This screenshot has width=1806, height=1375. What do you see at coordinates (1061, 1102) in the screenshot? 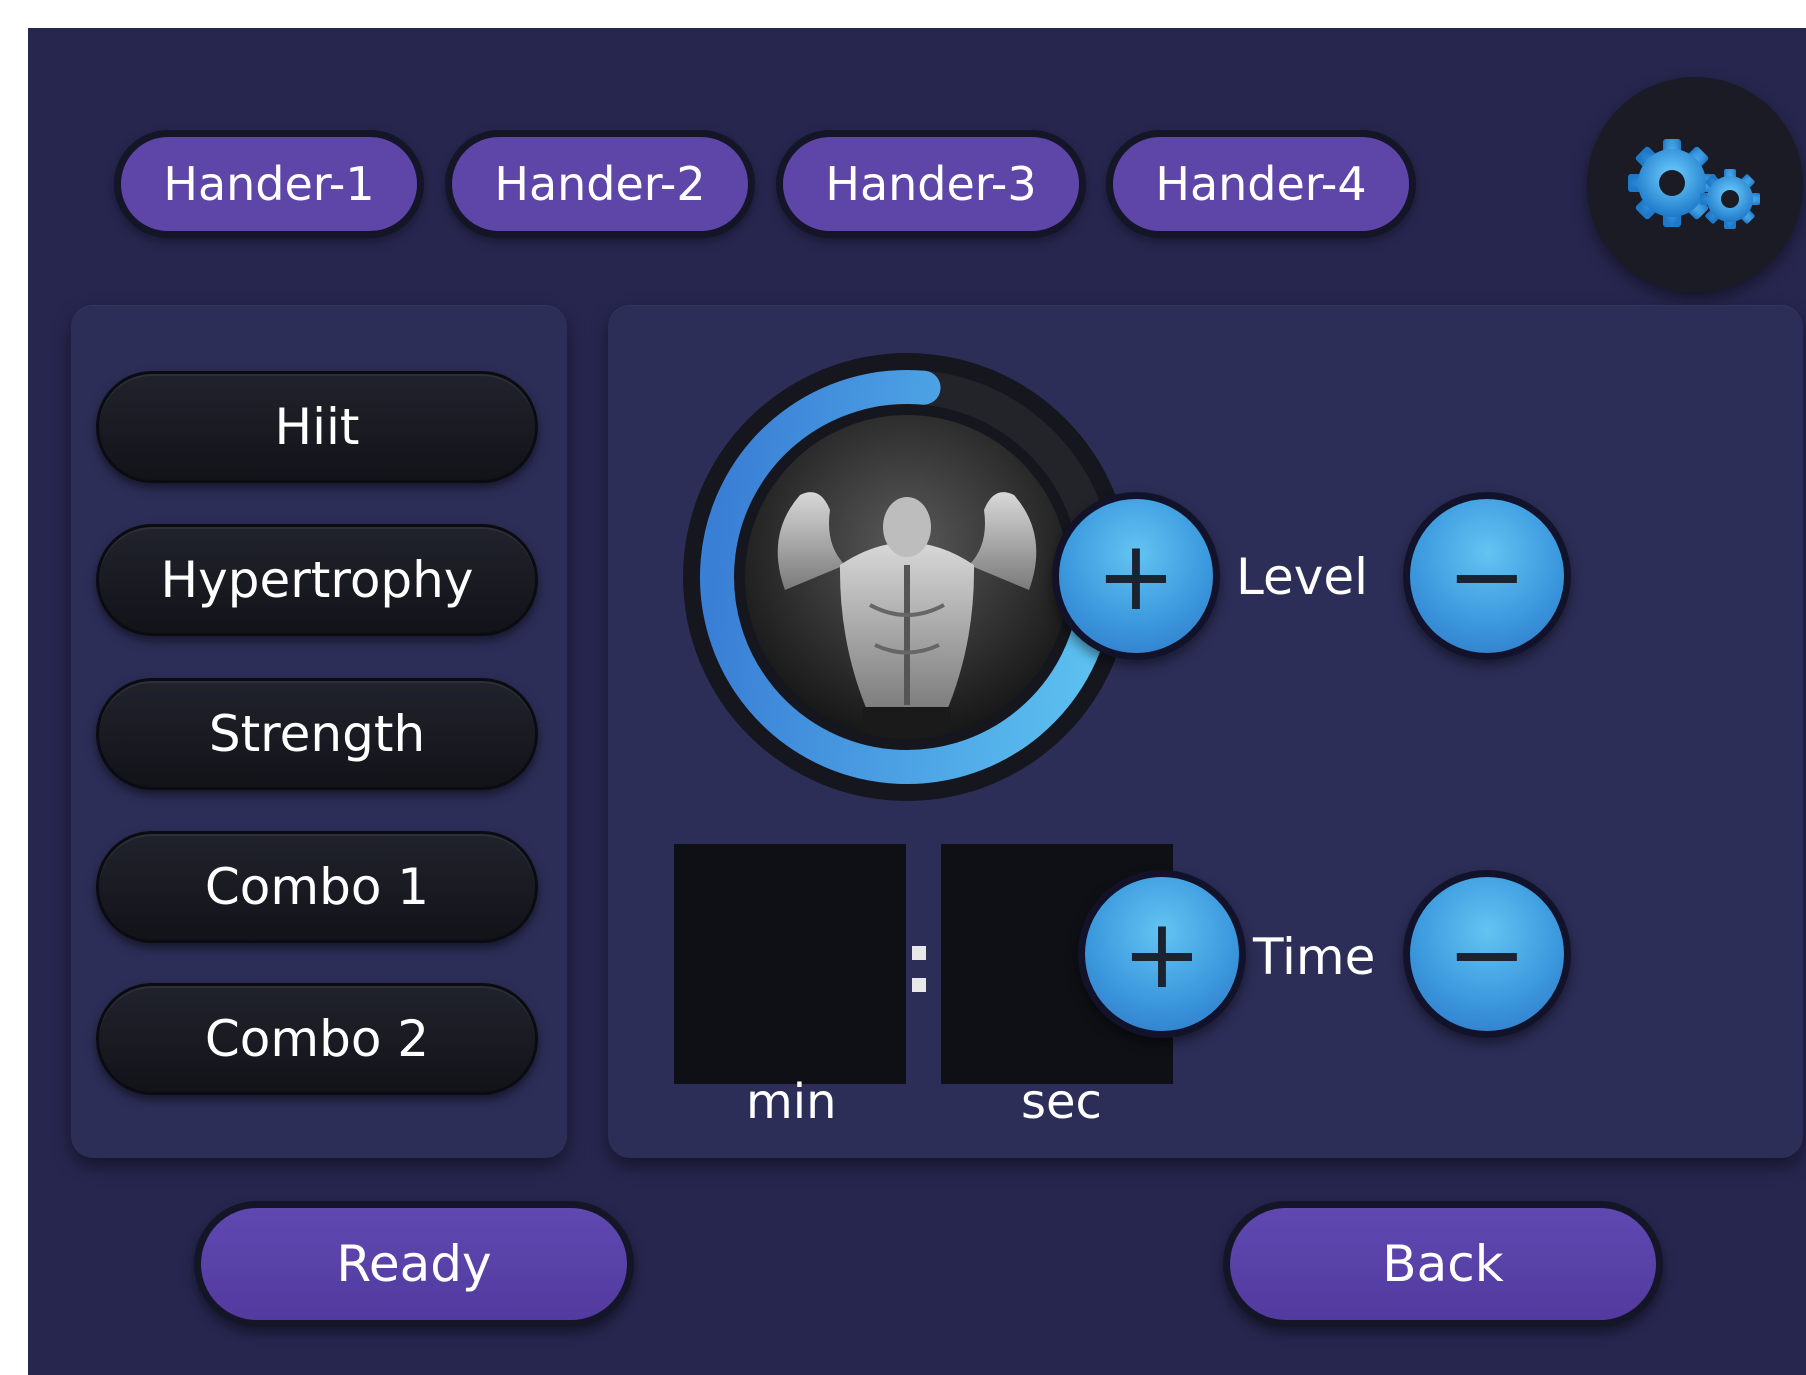
I see `seconds-unit-label: sec` at bounding box center [1061, 1102].